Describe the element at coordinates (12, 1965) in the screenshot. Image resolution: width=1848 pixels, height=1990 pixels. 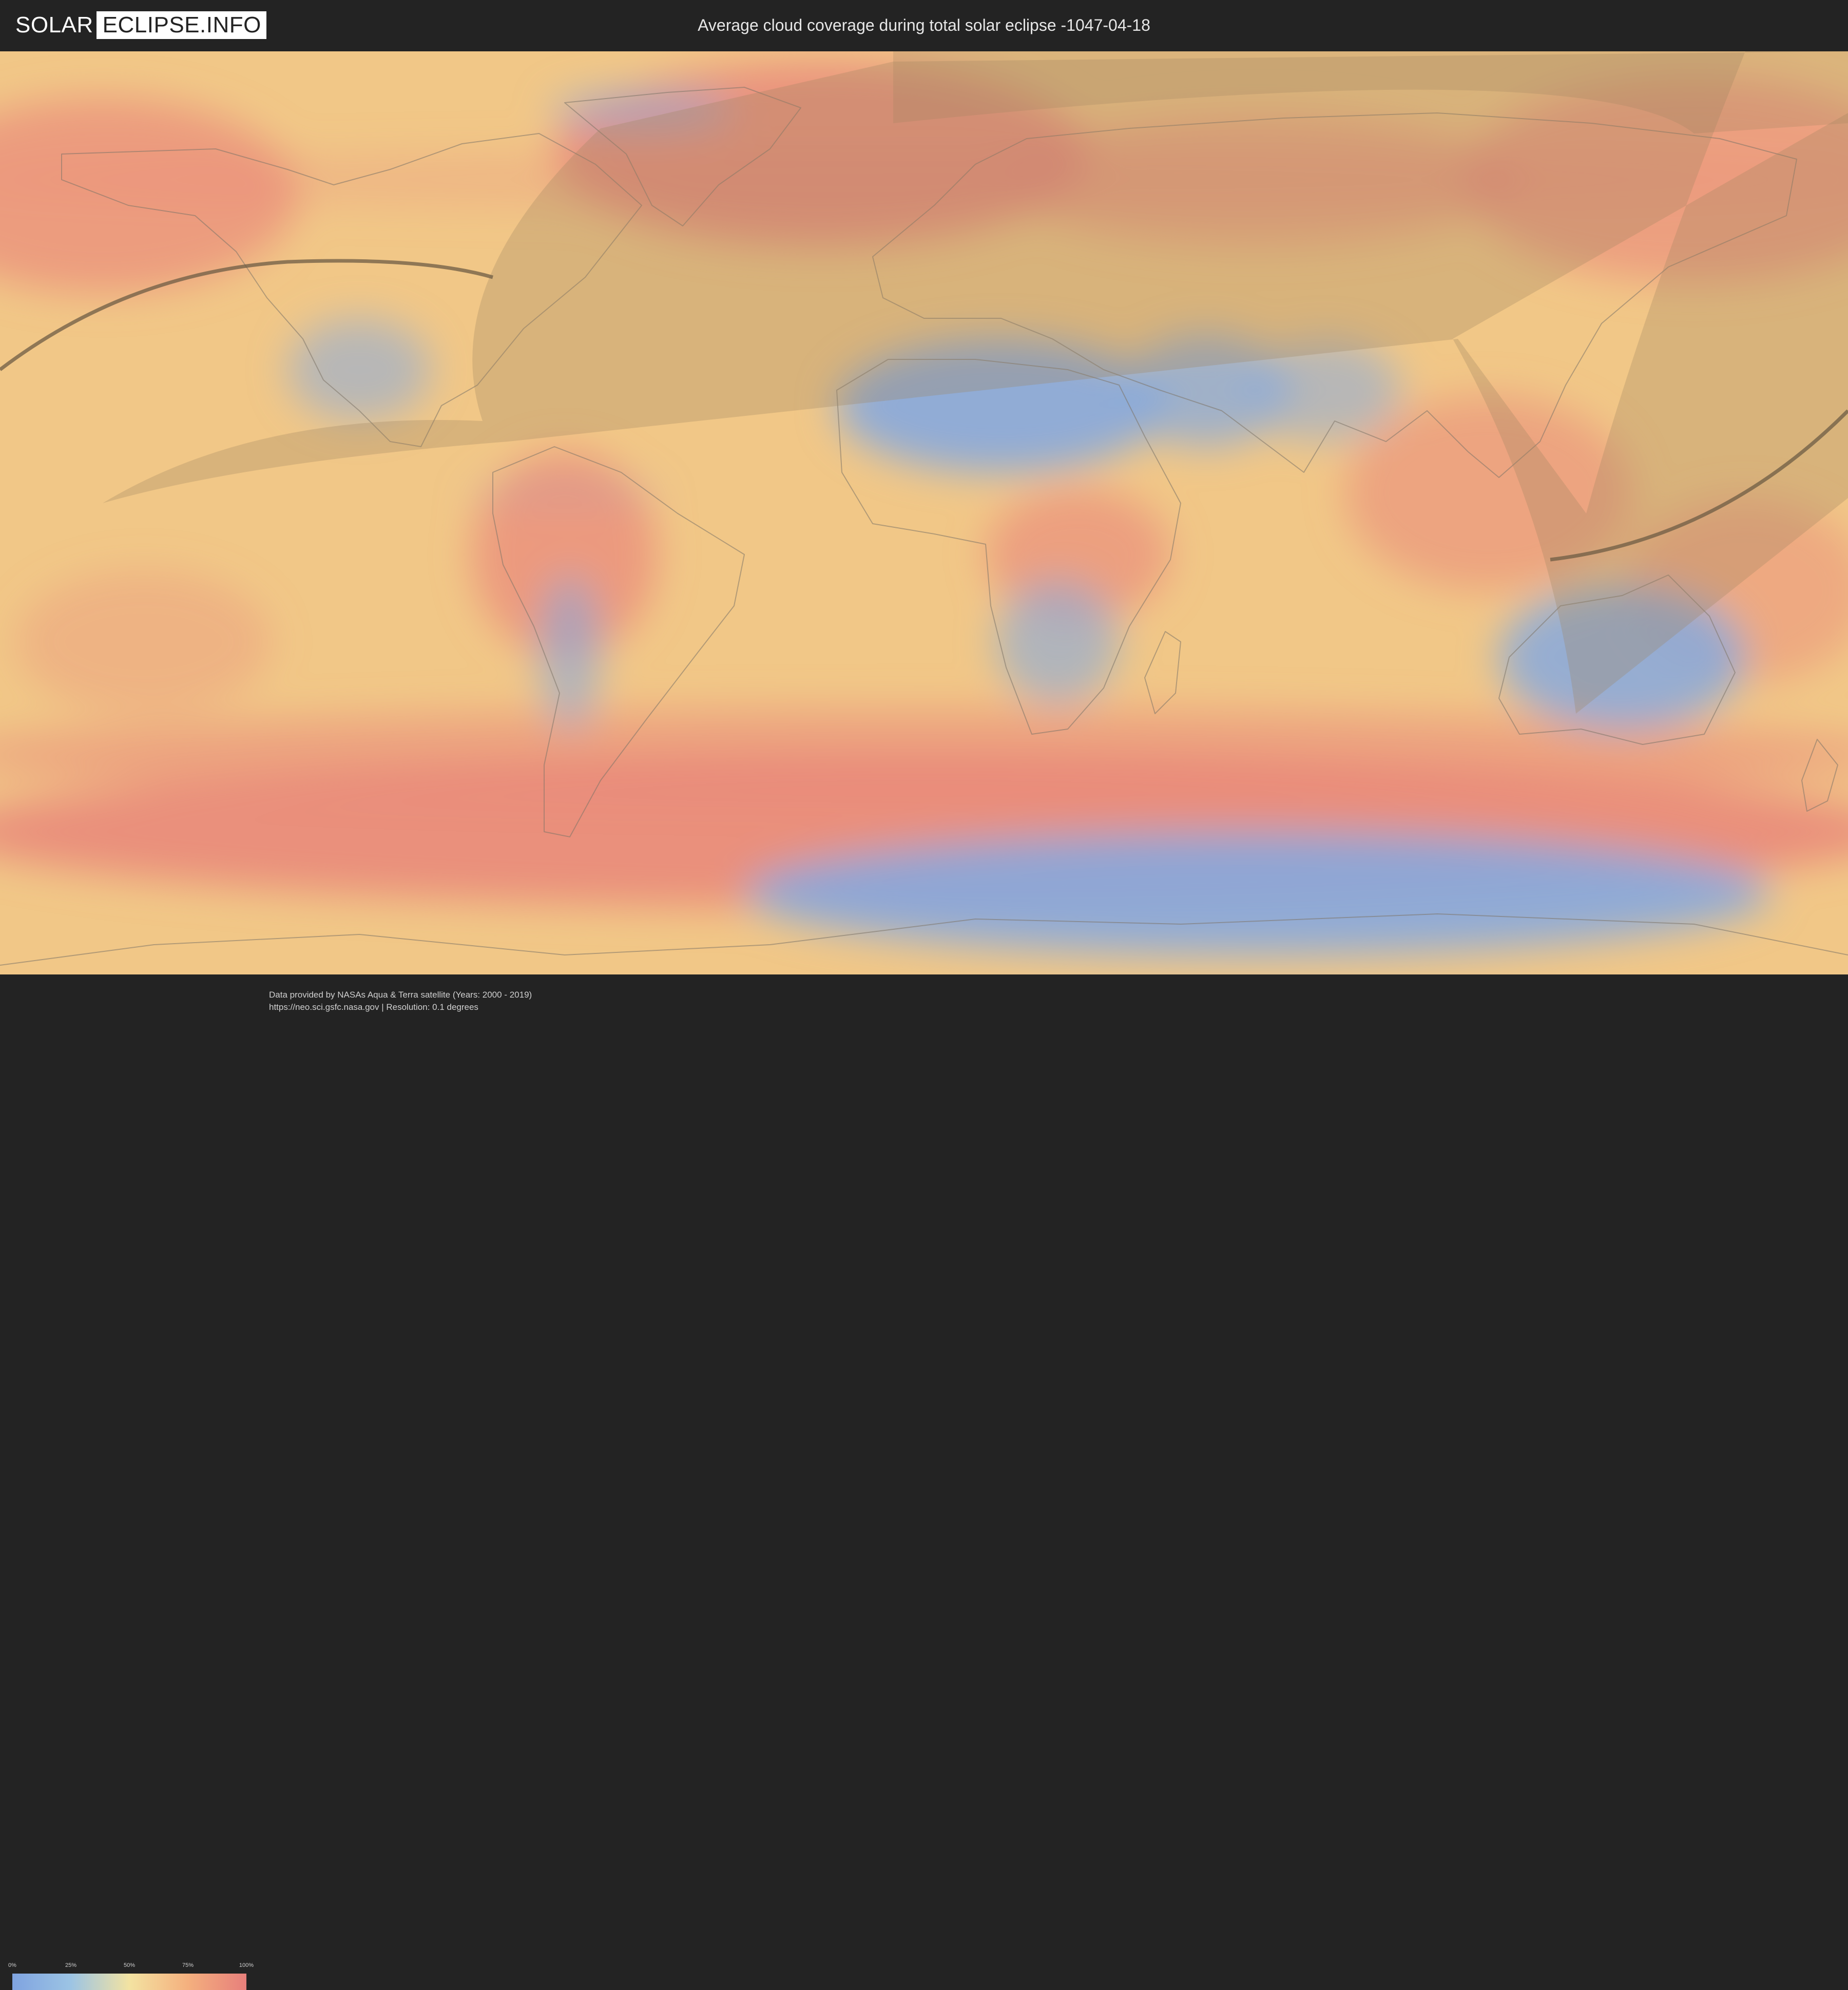
I see `legend-tick-0: 0%` at that location.